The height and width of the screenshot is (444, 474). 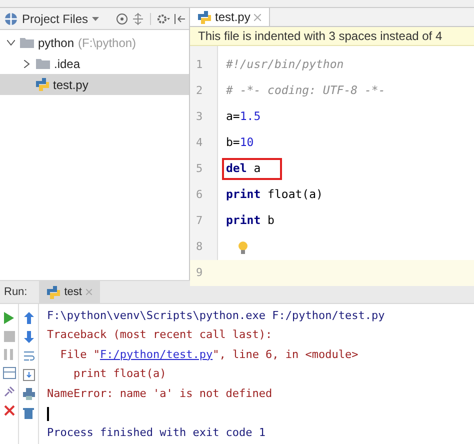 What do you see at coordinates (216, 316) in the screenshot?
I see `console-line: F:\python\venv\Scripts\python.exe F:/python/test.py` at bounding box center [216, 316].